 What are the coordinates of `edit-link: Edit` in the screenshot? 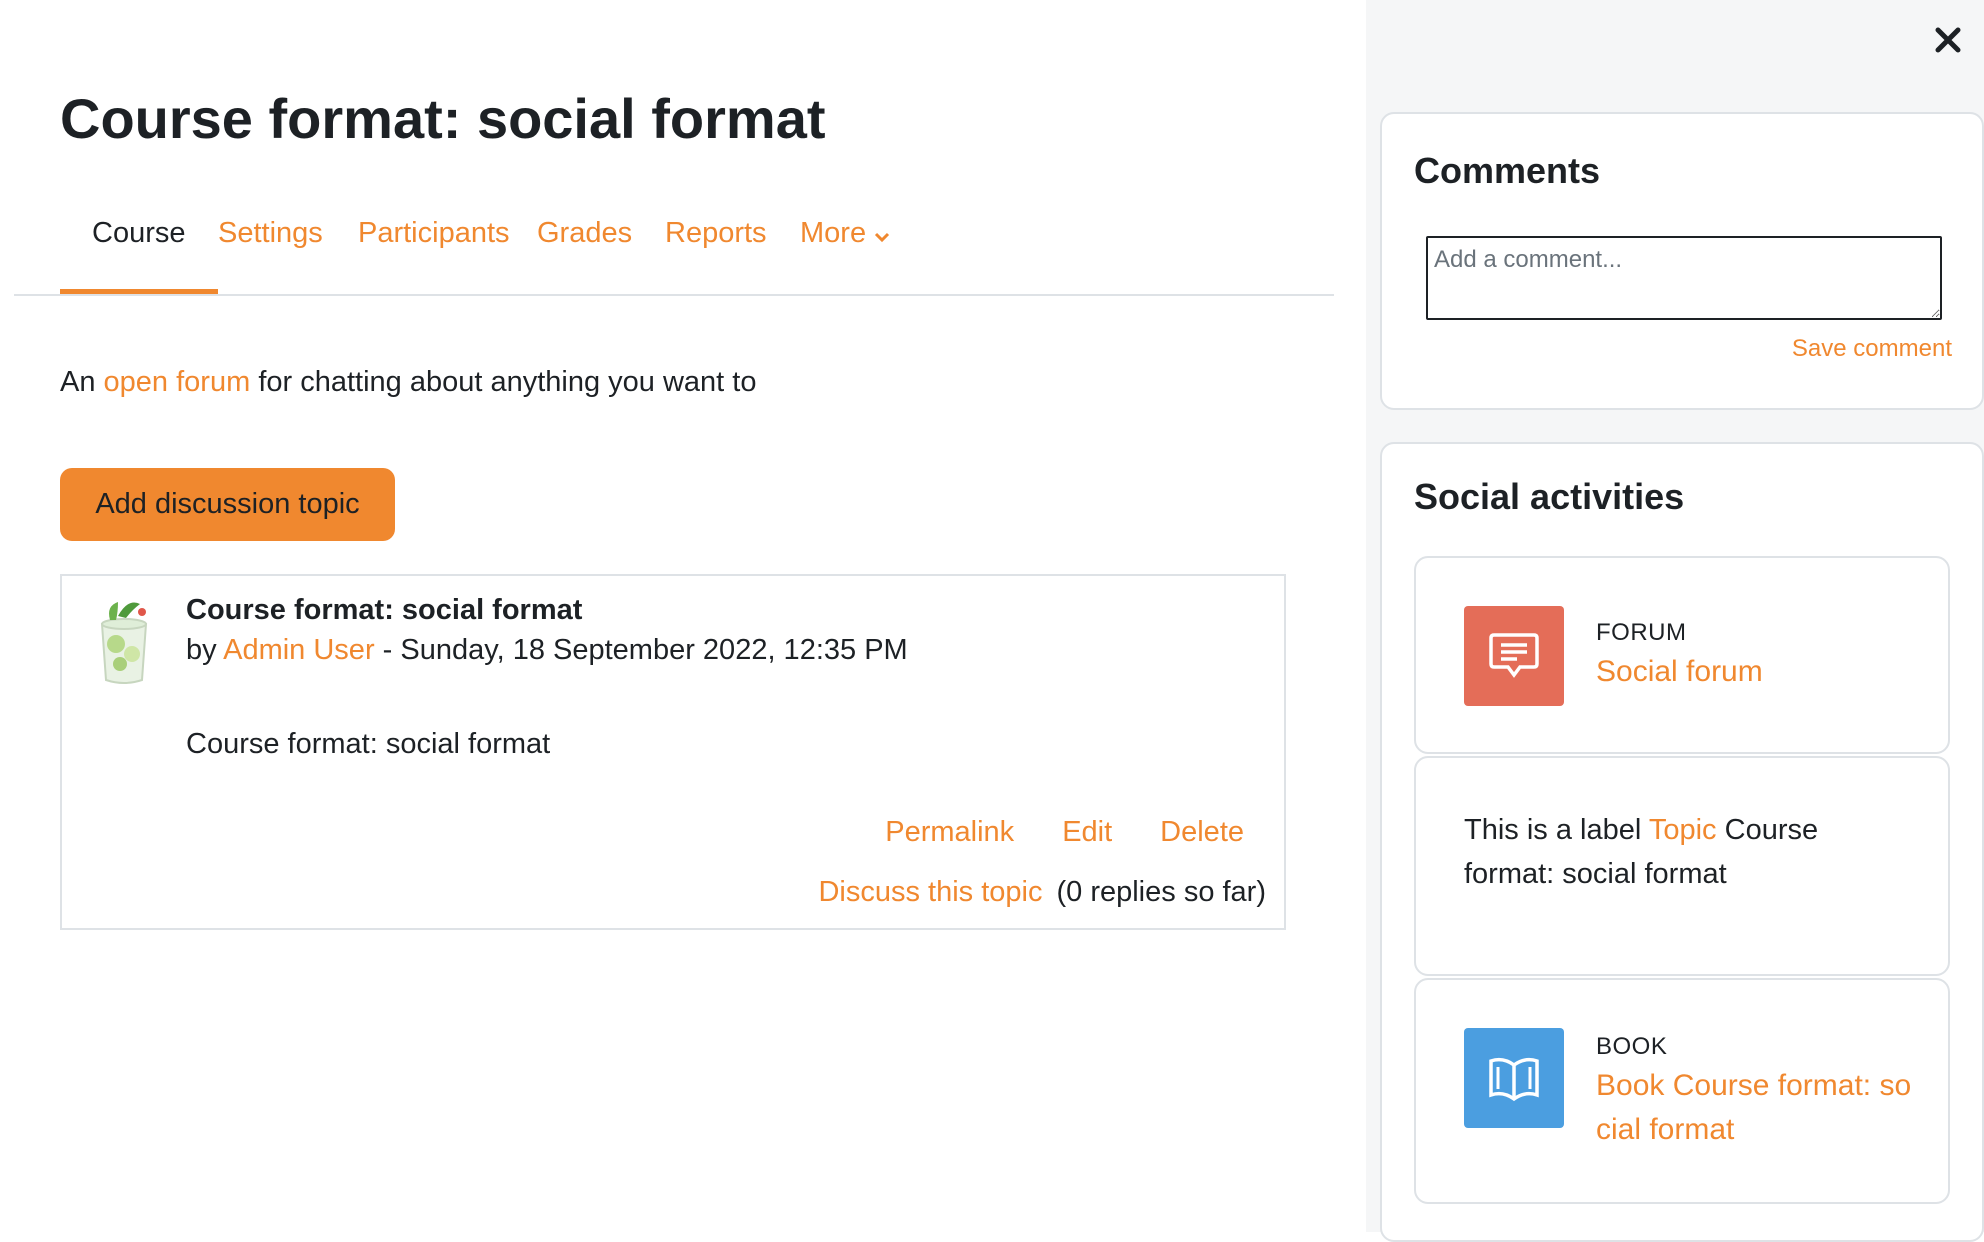 It's located at (1087, 832).